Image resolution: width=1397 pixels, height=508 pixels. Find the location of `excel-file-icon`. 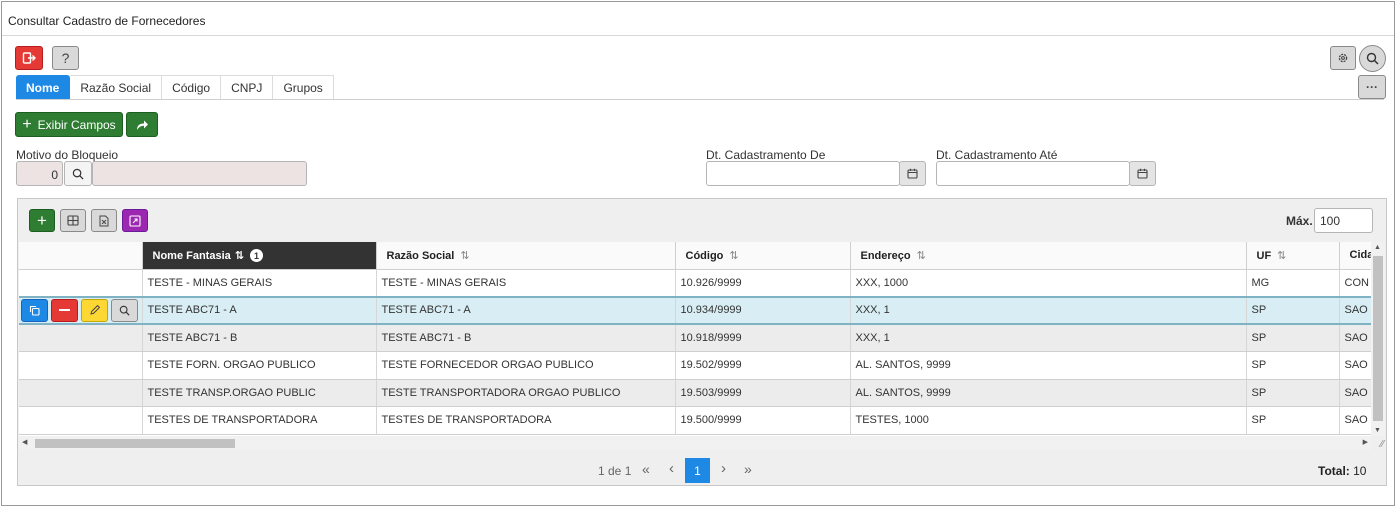

excel-file-icon is located at coordinates (104, 220).